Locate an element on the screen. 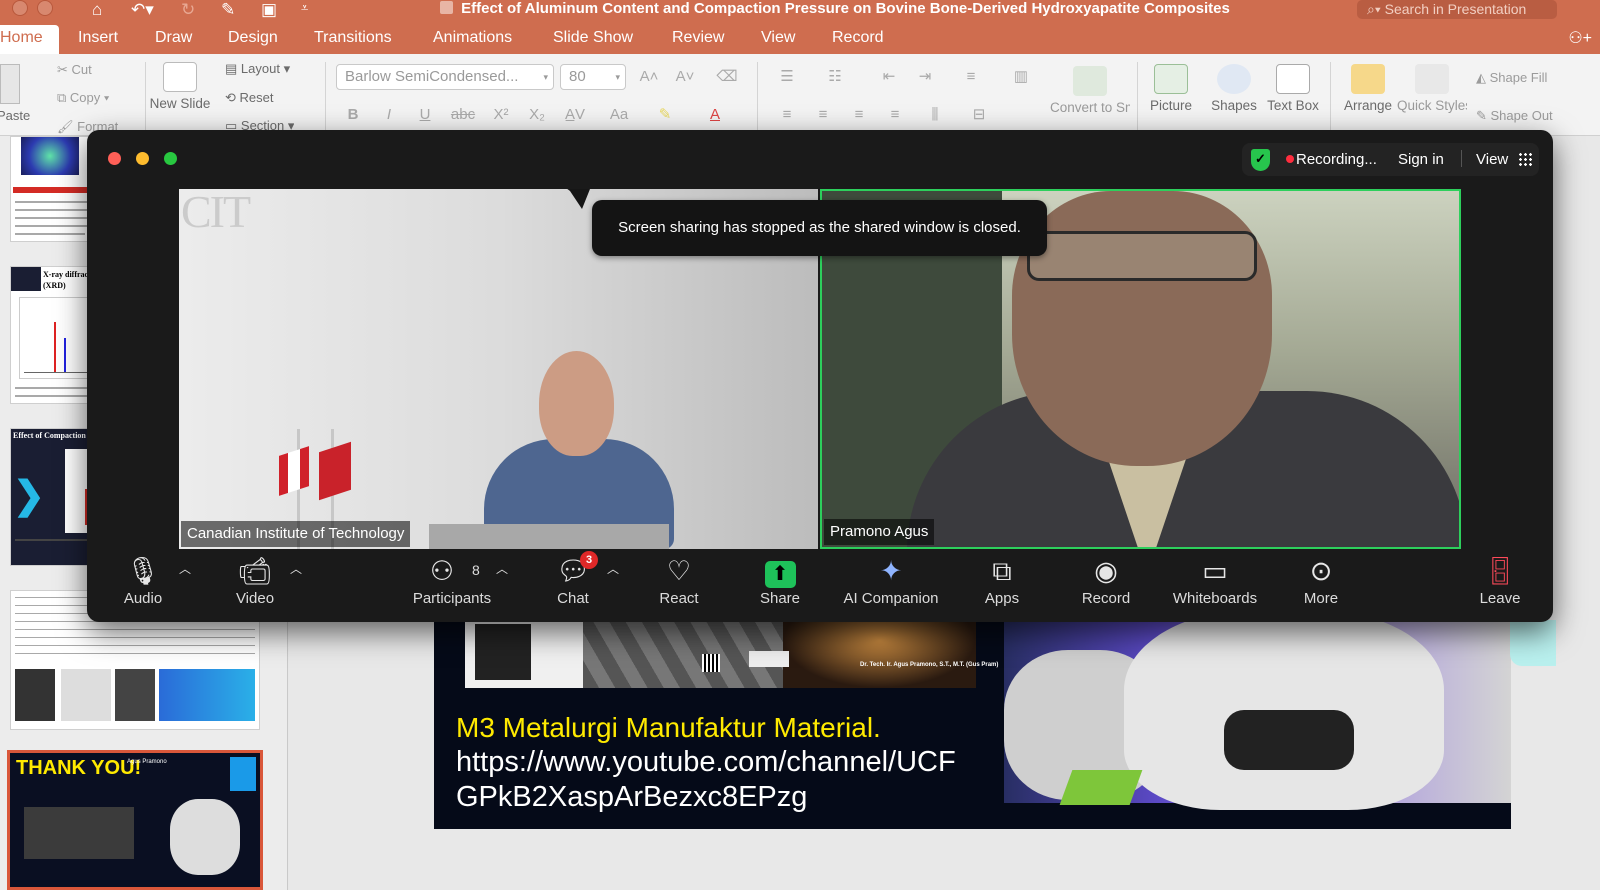 Image resolution: width=1600 pixels, height=890 pixels. tab-draw: Draw is located at coordinates (173, 38).